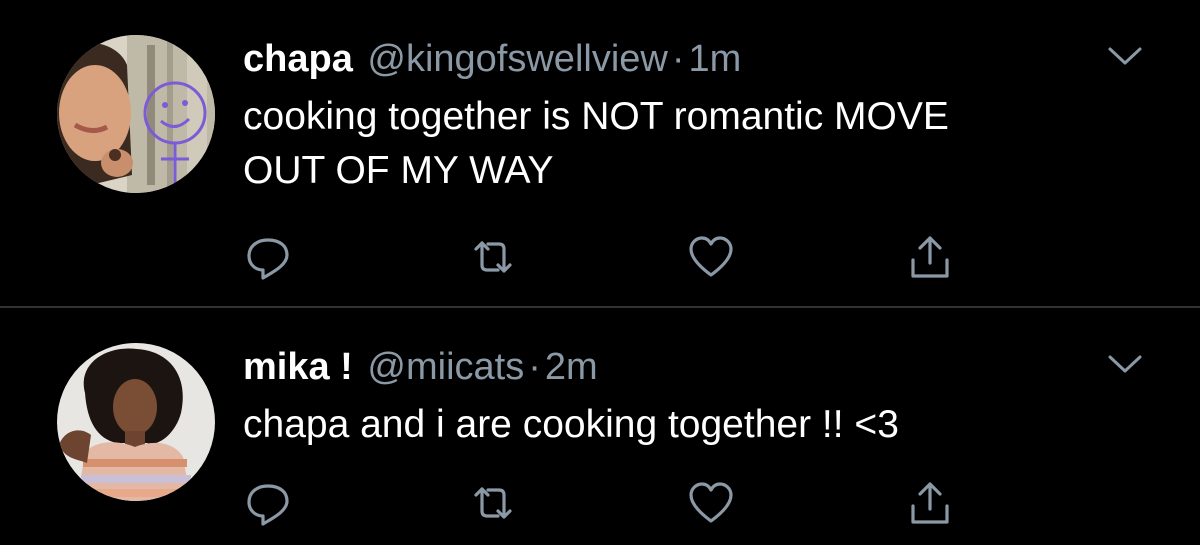  What do you see at coordinates (136, 422) in the screenshot?
I see `avatar` at bounding box center [136, 422].